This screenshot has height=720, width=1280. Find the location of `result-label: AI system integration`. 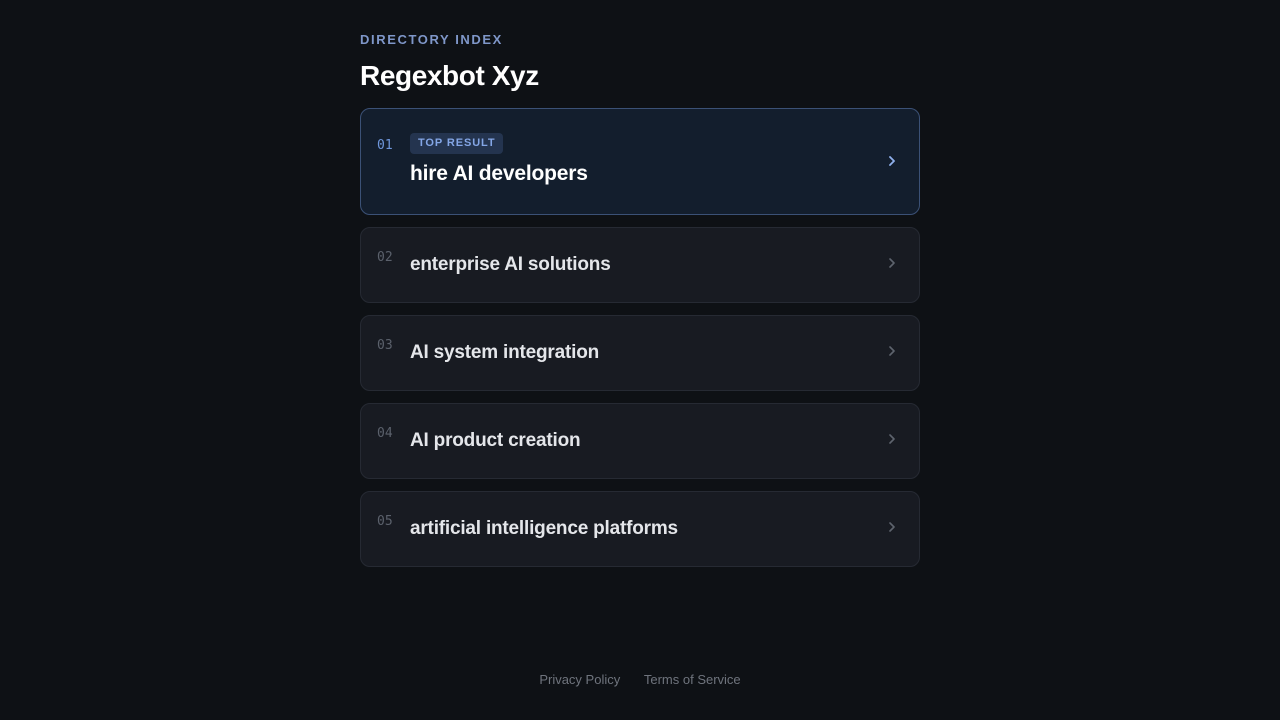

result-label: AI system integration is located at coordinates (505, 352).